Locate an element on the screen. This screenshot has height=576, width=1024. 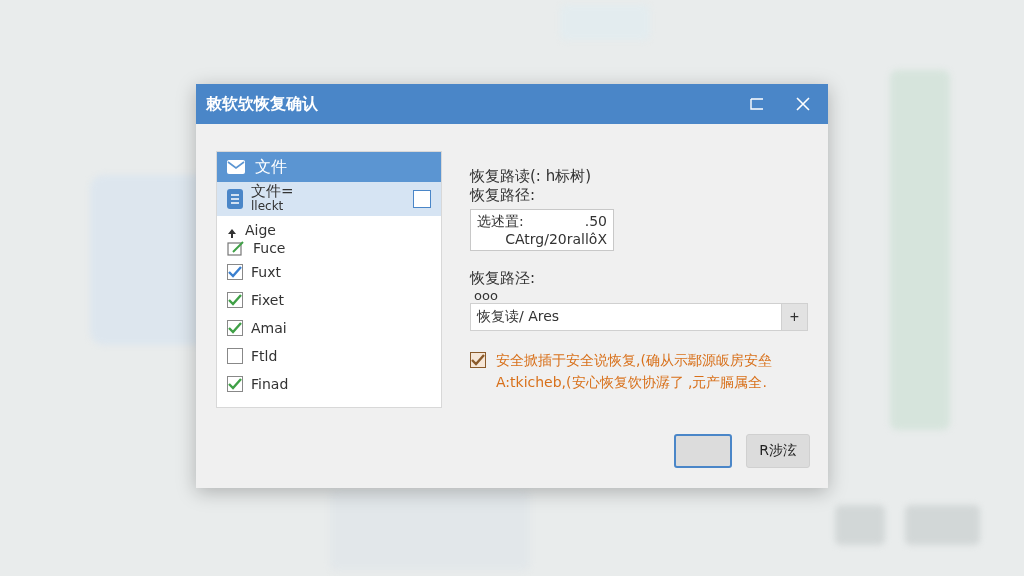
envelope-icon is located at coordinates (236, 167).